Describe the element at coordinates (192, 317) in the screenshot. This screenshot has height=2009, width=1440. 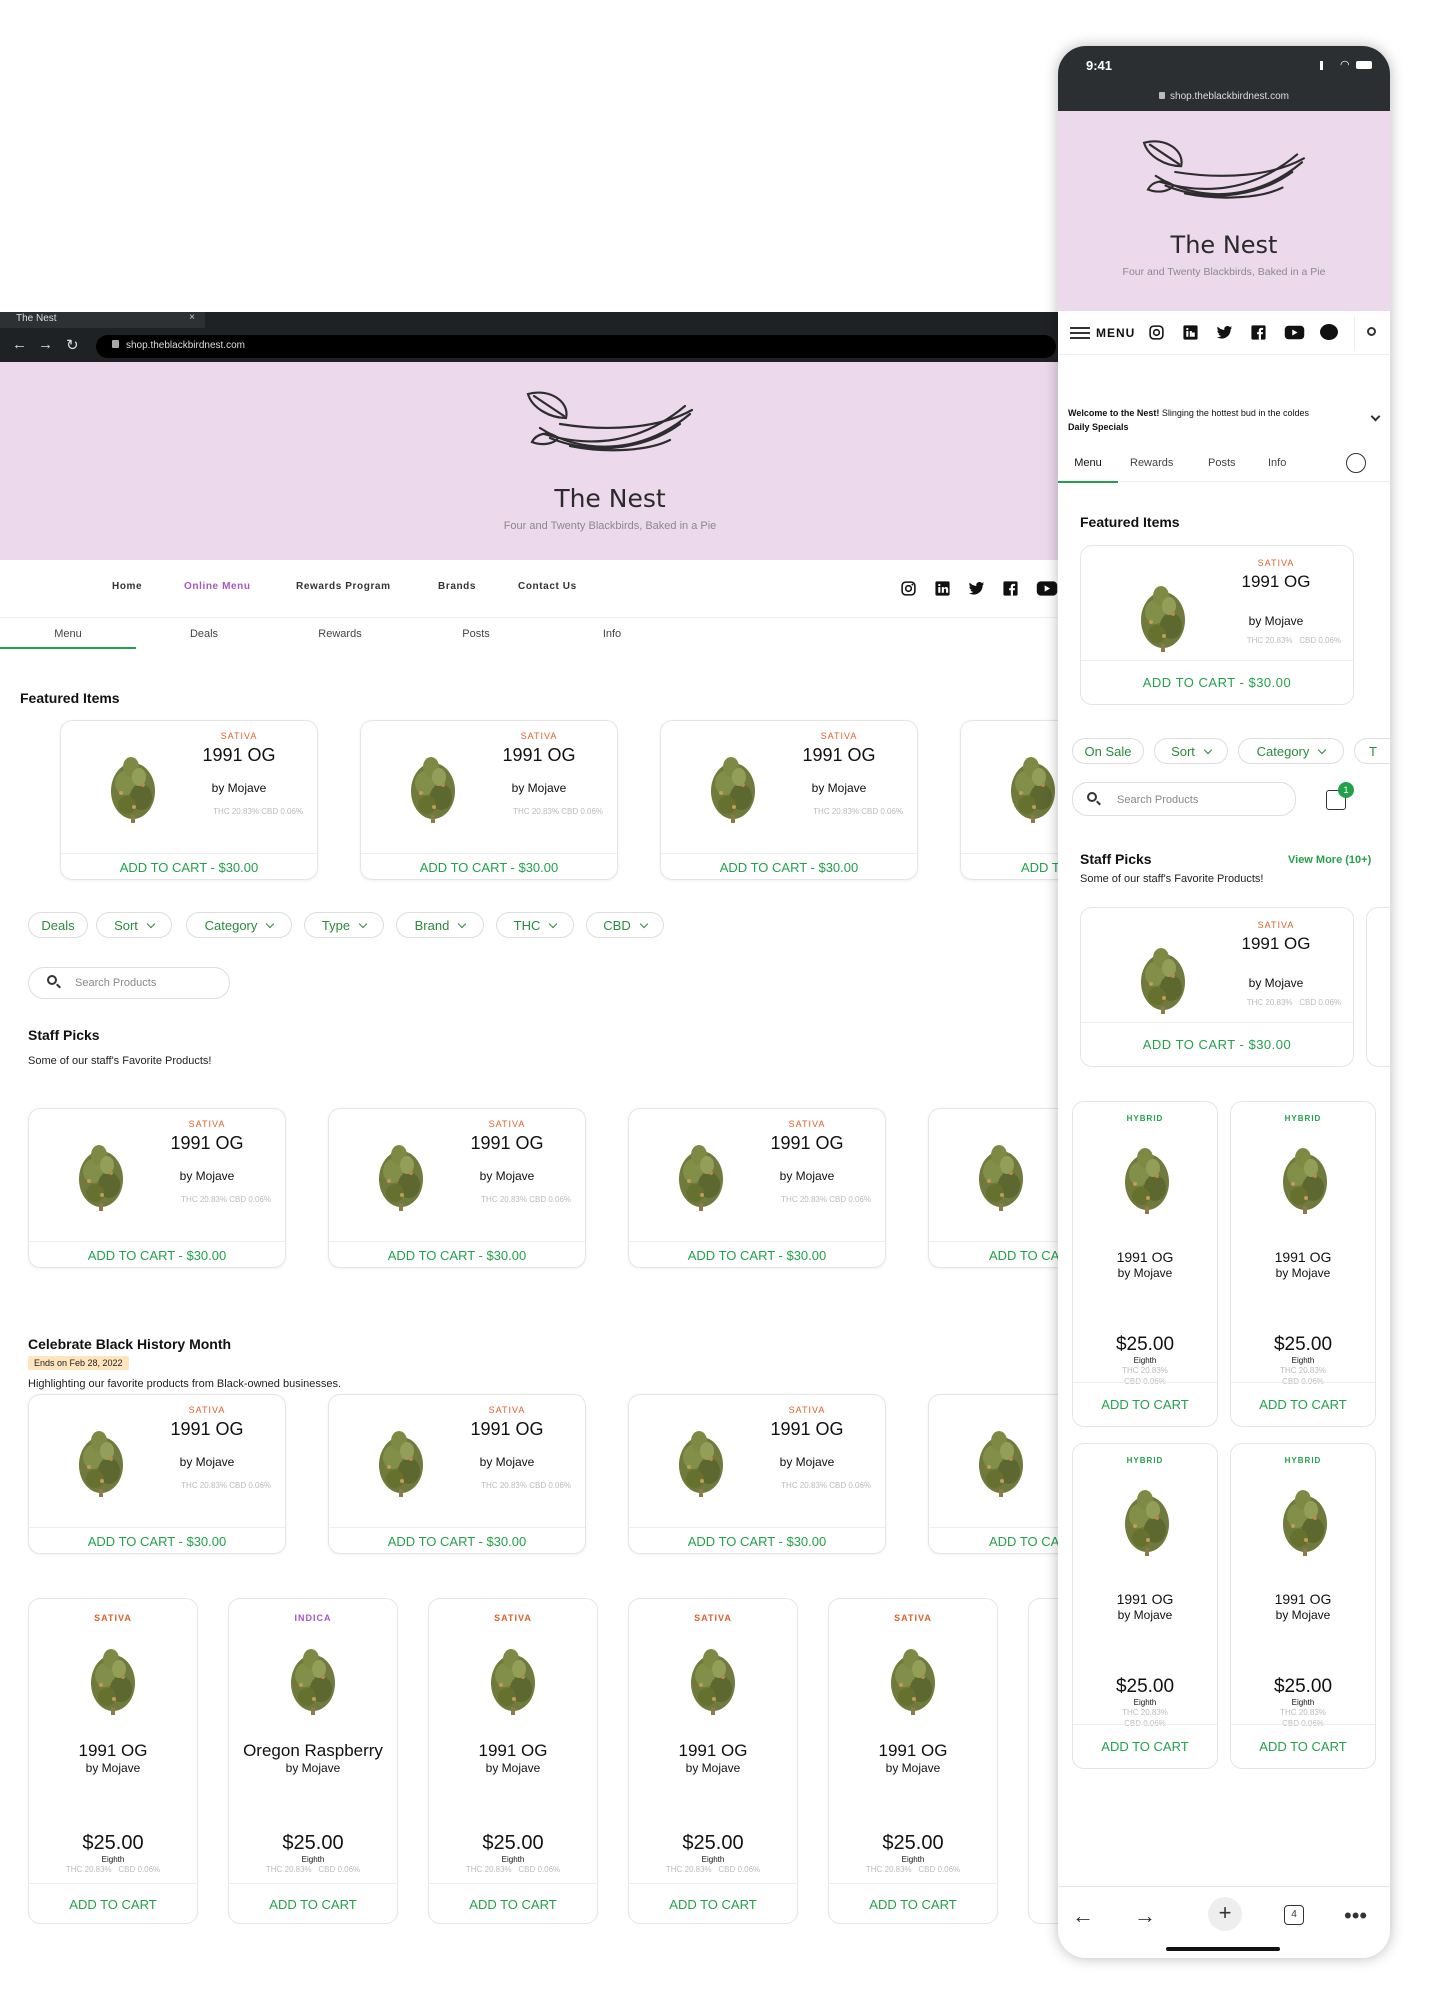
I see `tab-close-icon: ×` at that location.